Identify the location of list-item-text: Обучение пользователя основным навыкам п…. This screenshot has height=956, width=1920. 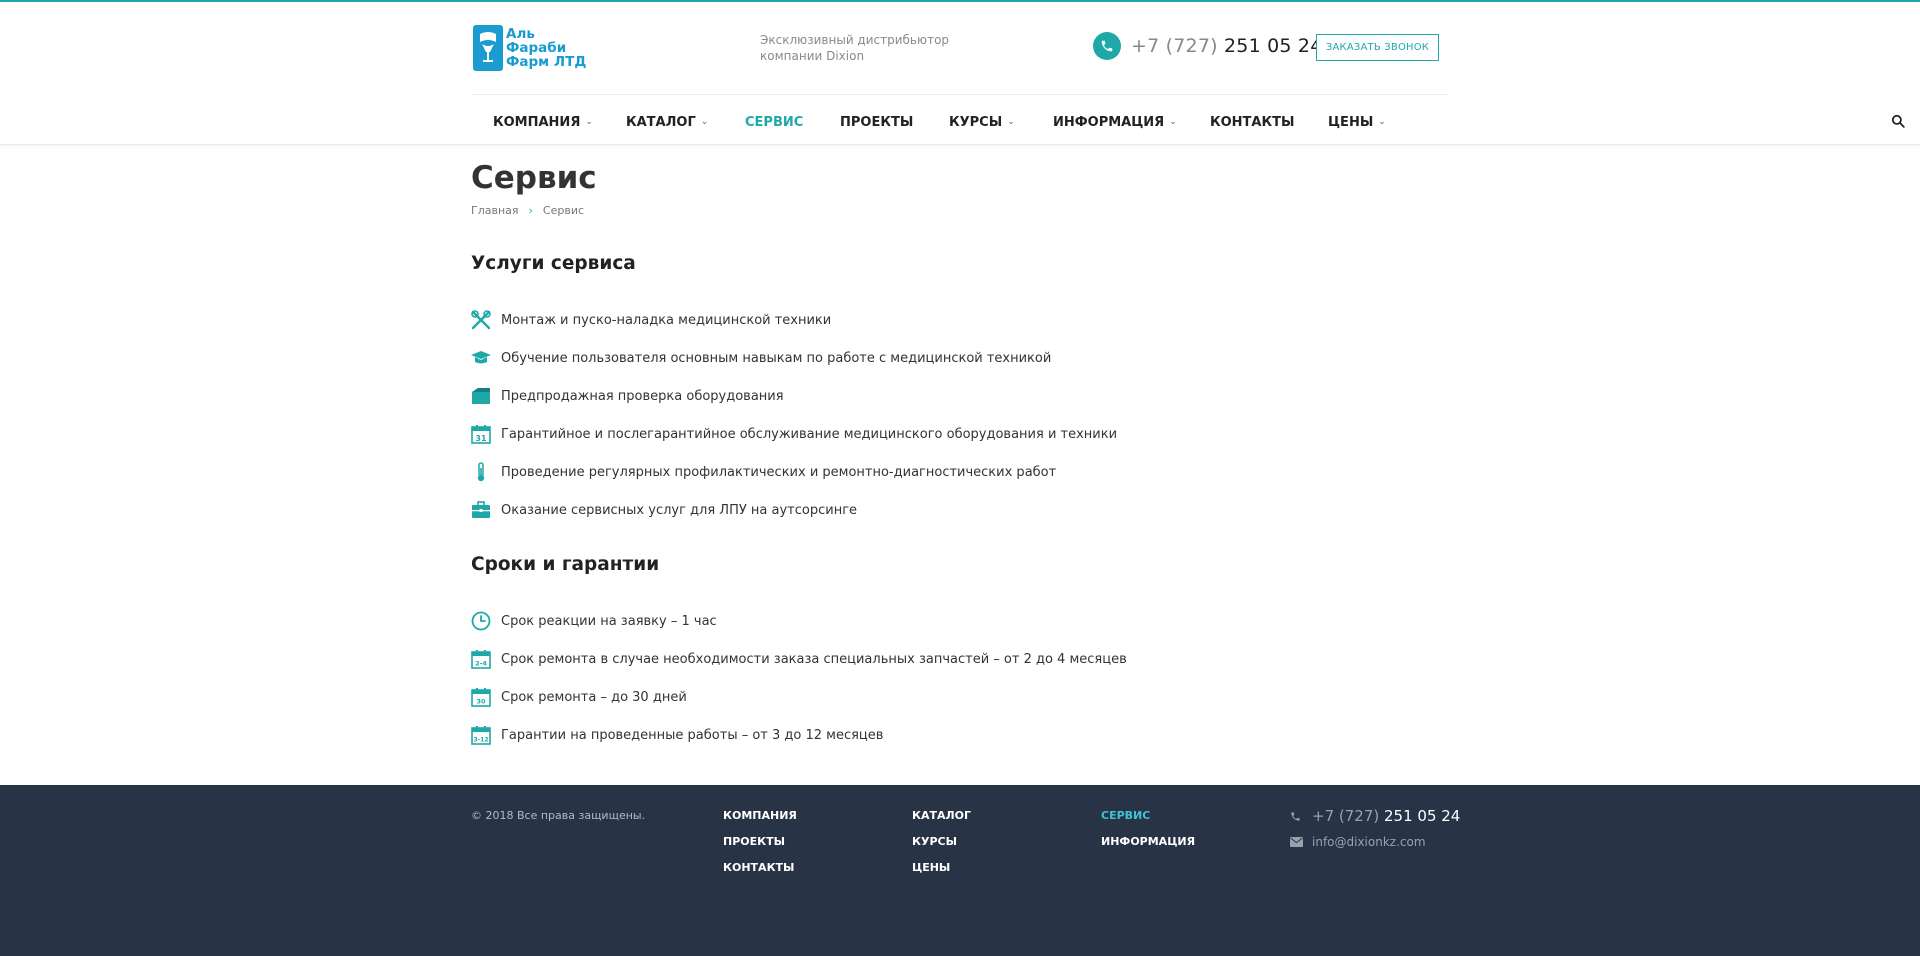
(776, 358).